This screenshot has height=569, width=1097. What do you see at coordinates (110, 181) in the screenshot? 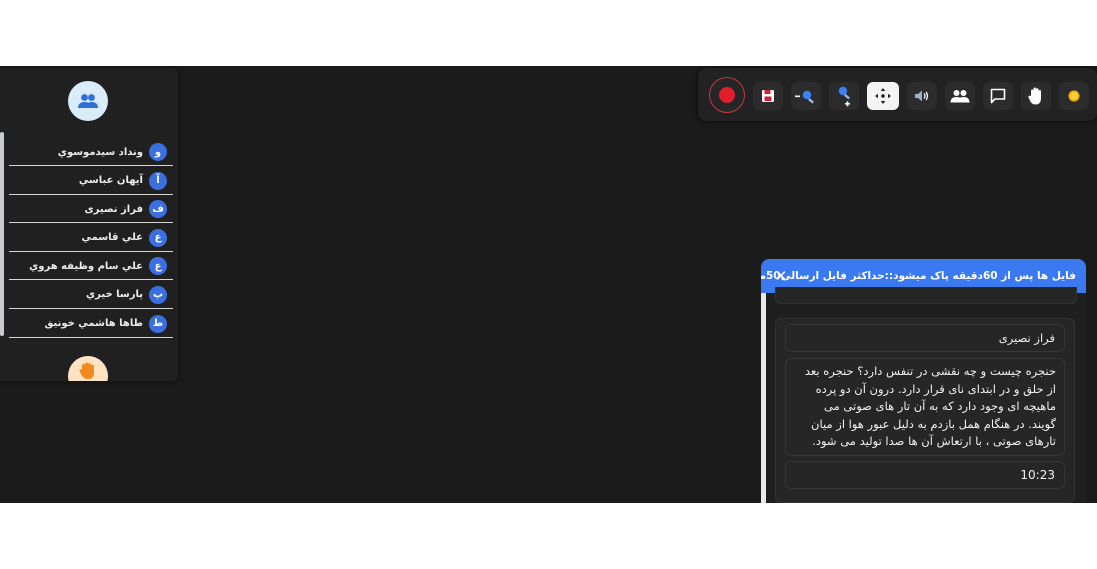
I see `participant-name: آیهان عباسي` at bounding box center [110, 181].